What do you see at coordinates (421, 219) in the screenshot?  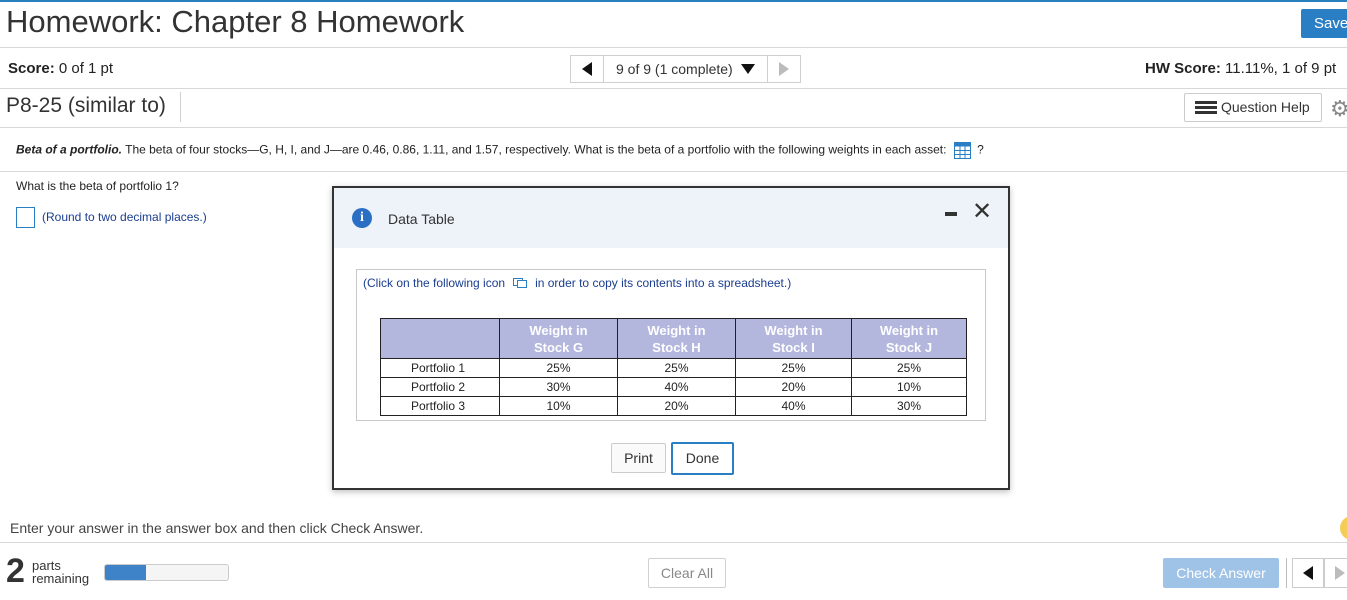 I see `dialog-title: Data Table` at bounding box center [421, 219].